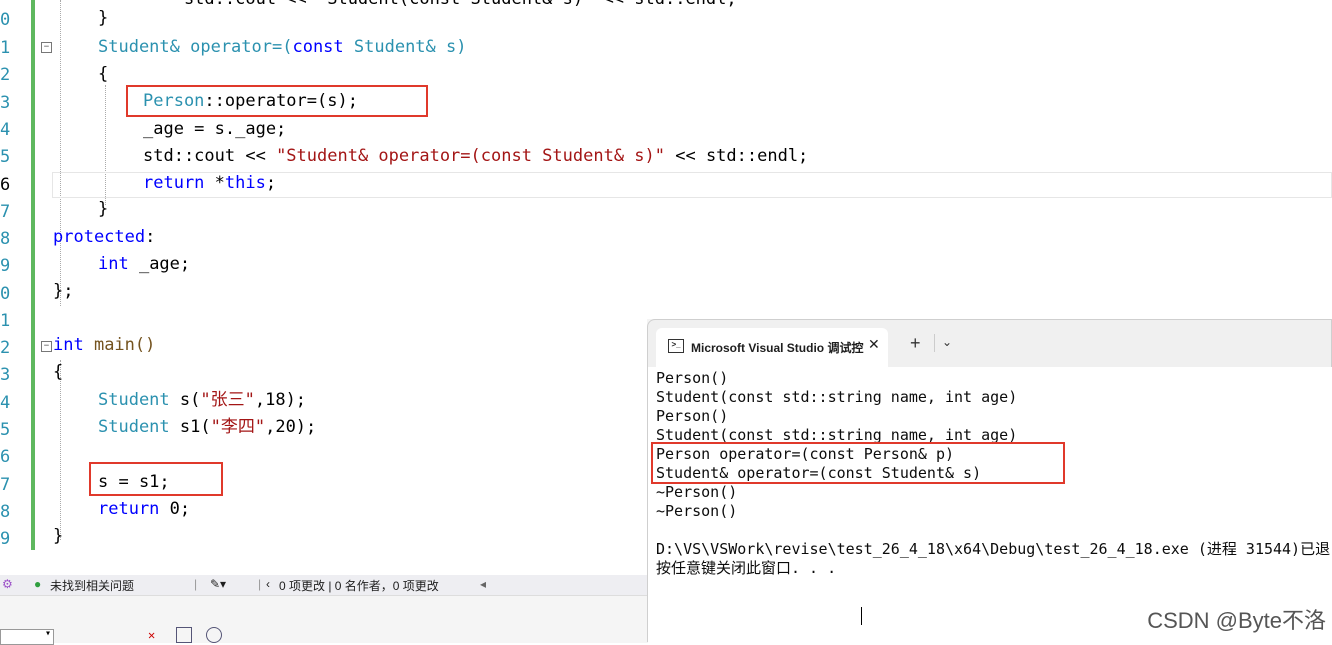 Image resolution: width=1332 pixels, height=645 pixels. What do you see at coordinates (27, 636) in the screenshot?
I see `dropdown: ▾` at bounding box center [27, 636].